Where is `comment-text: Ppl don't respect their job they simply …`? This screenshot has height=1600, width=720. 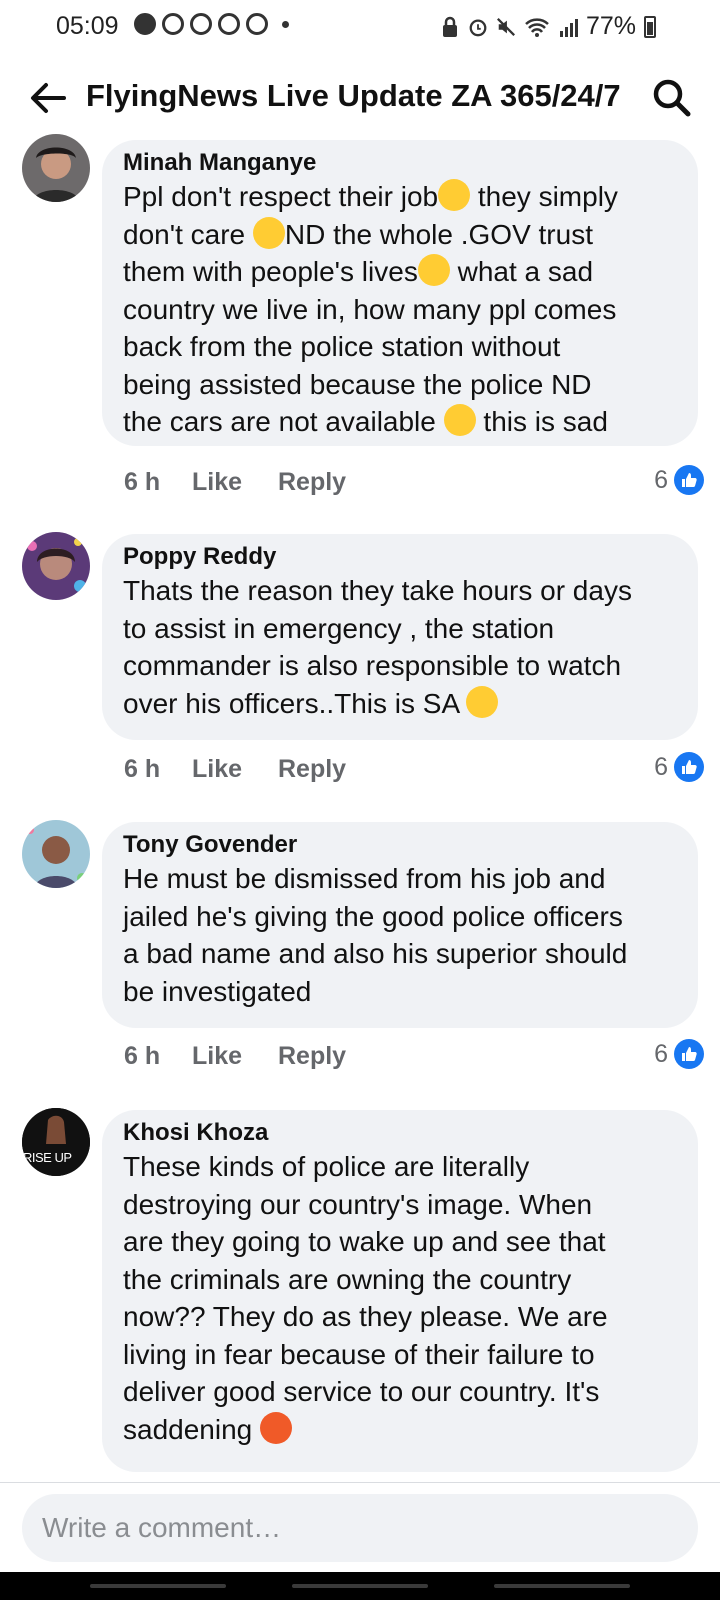
comment-text: Ppl don't respect their job they simply … is located at coordinates (370, 308).